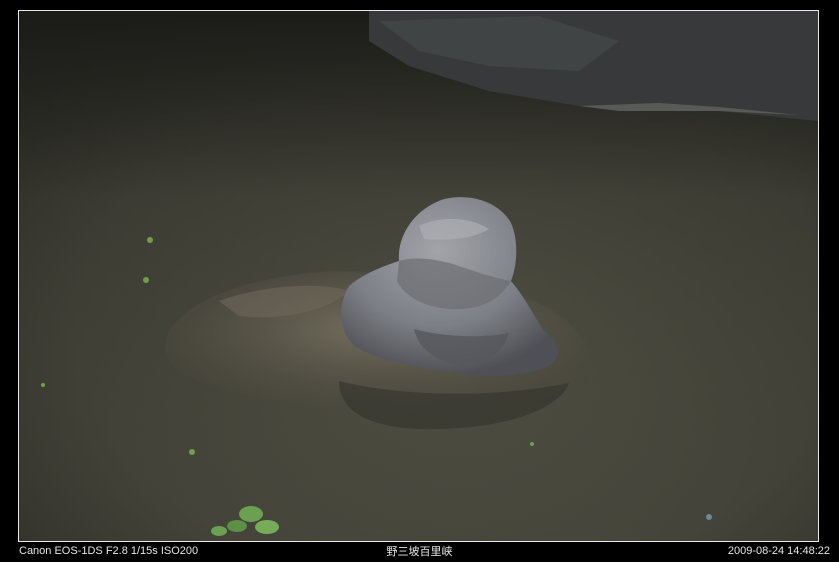  What do you see at coordinates (778, 551) in the screenshot?
I see `timestamp-caption: 2009-08-24 14:48:22` at bounding box center [778, 551].